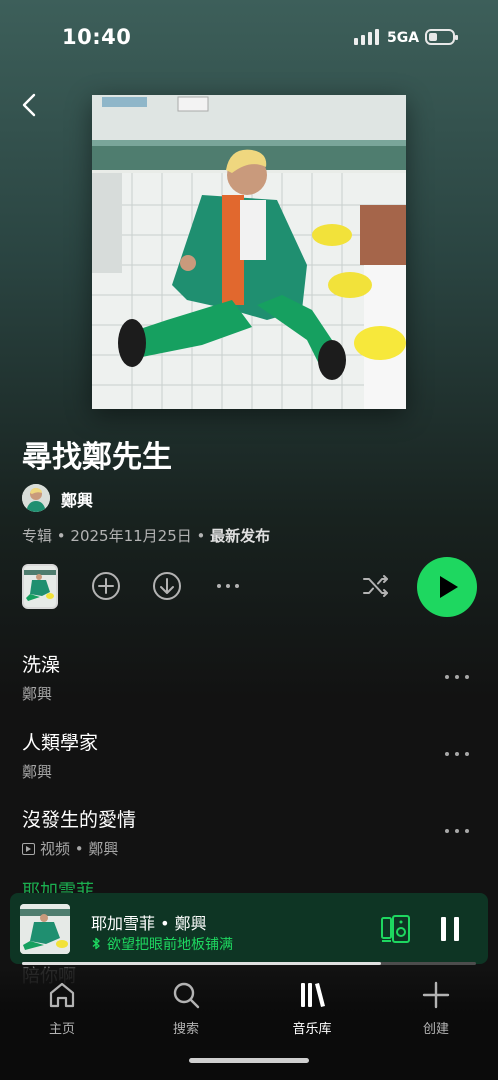 The image size is (498, 1080). I want to click on now-playing-device: 欲望把眼前地板铺满, so click(162, 944).